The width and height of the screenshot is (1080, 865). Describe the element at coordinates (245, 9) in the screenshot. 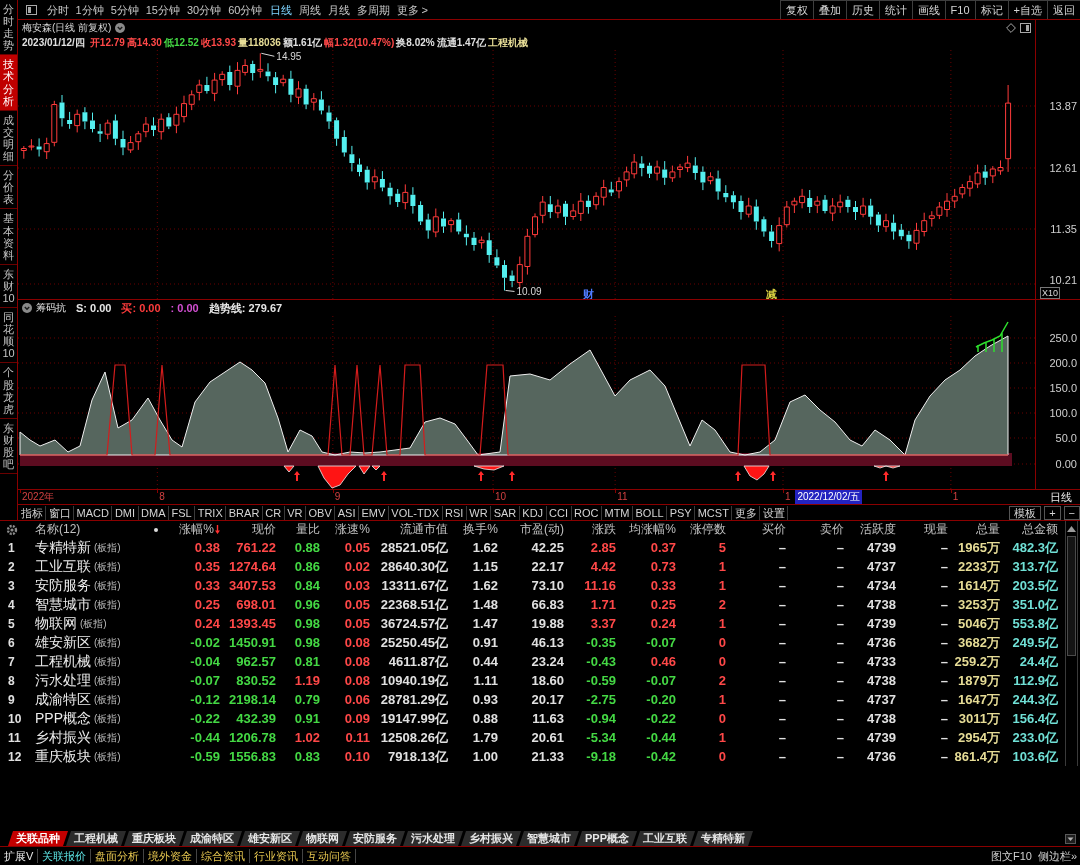

I see `period-tab: 60分钟` at that location.